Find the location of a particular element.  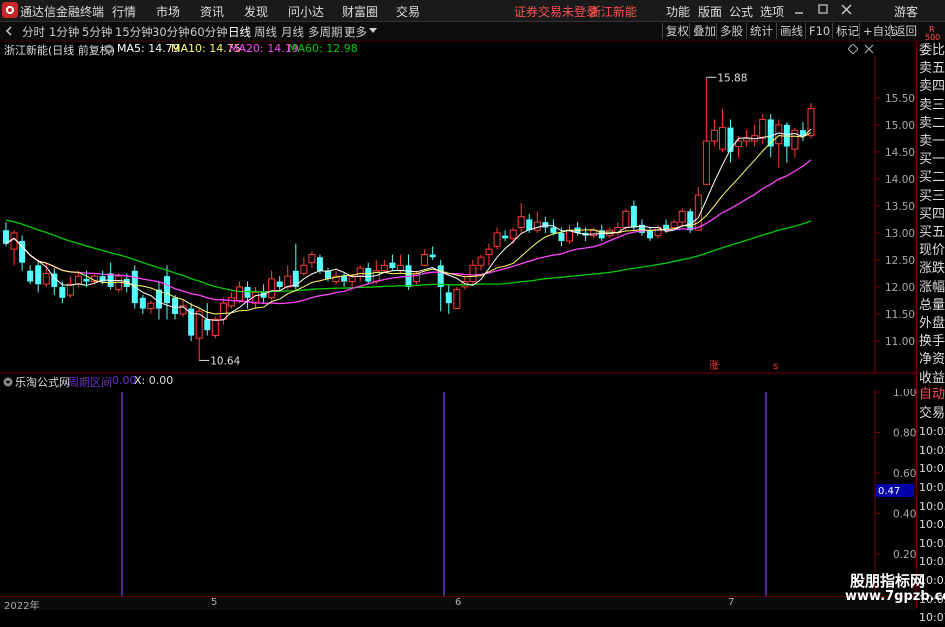

menu-caifuquan: 财富圈 is located at coordinates (360, 11).